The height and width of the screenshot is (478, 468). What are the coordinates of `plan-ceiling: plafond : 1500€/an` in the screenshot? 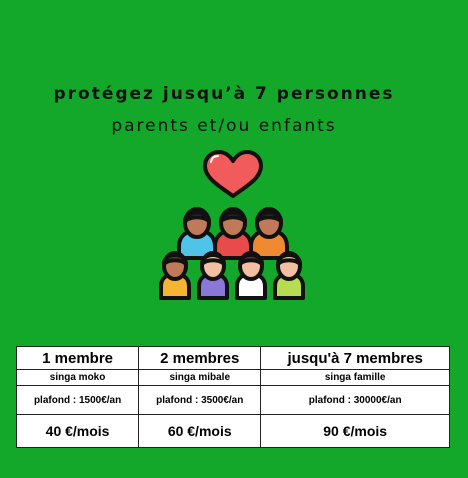 It's located at (77, 400).